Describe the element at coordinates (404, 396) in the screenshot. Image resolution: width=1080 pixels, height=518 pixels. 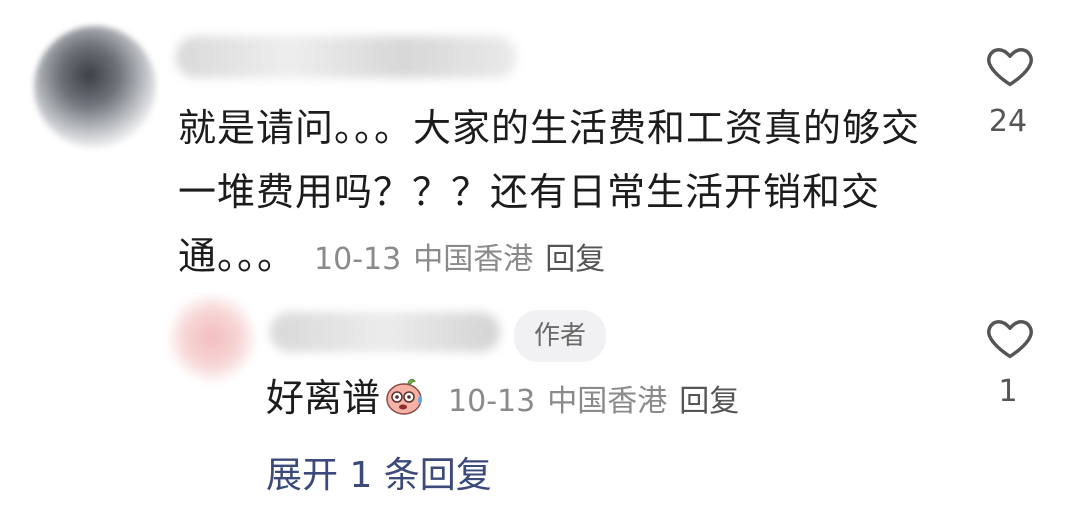
I see `sweat-face-emoji-icon` at that location.